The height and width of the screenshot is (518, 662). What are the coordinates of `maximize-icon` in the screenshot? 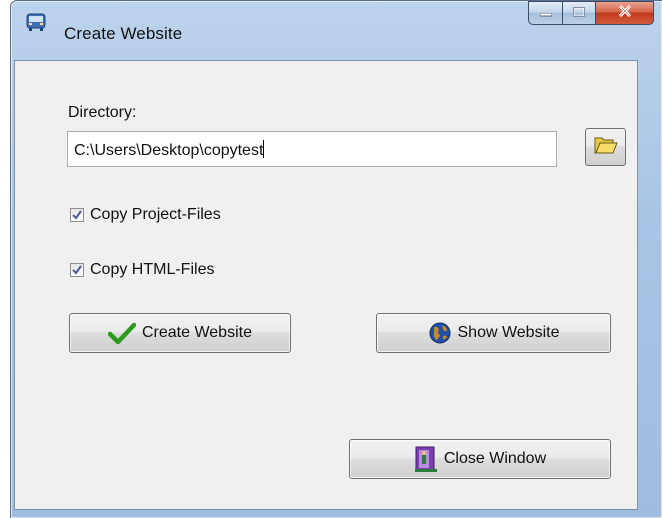 It's located at (579, 13).